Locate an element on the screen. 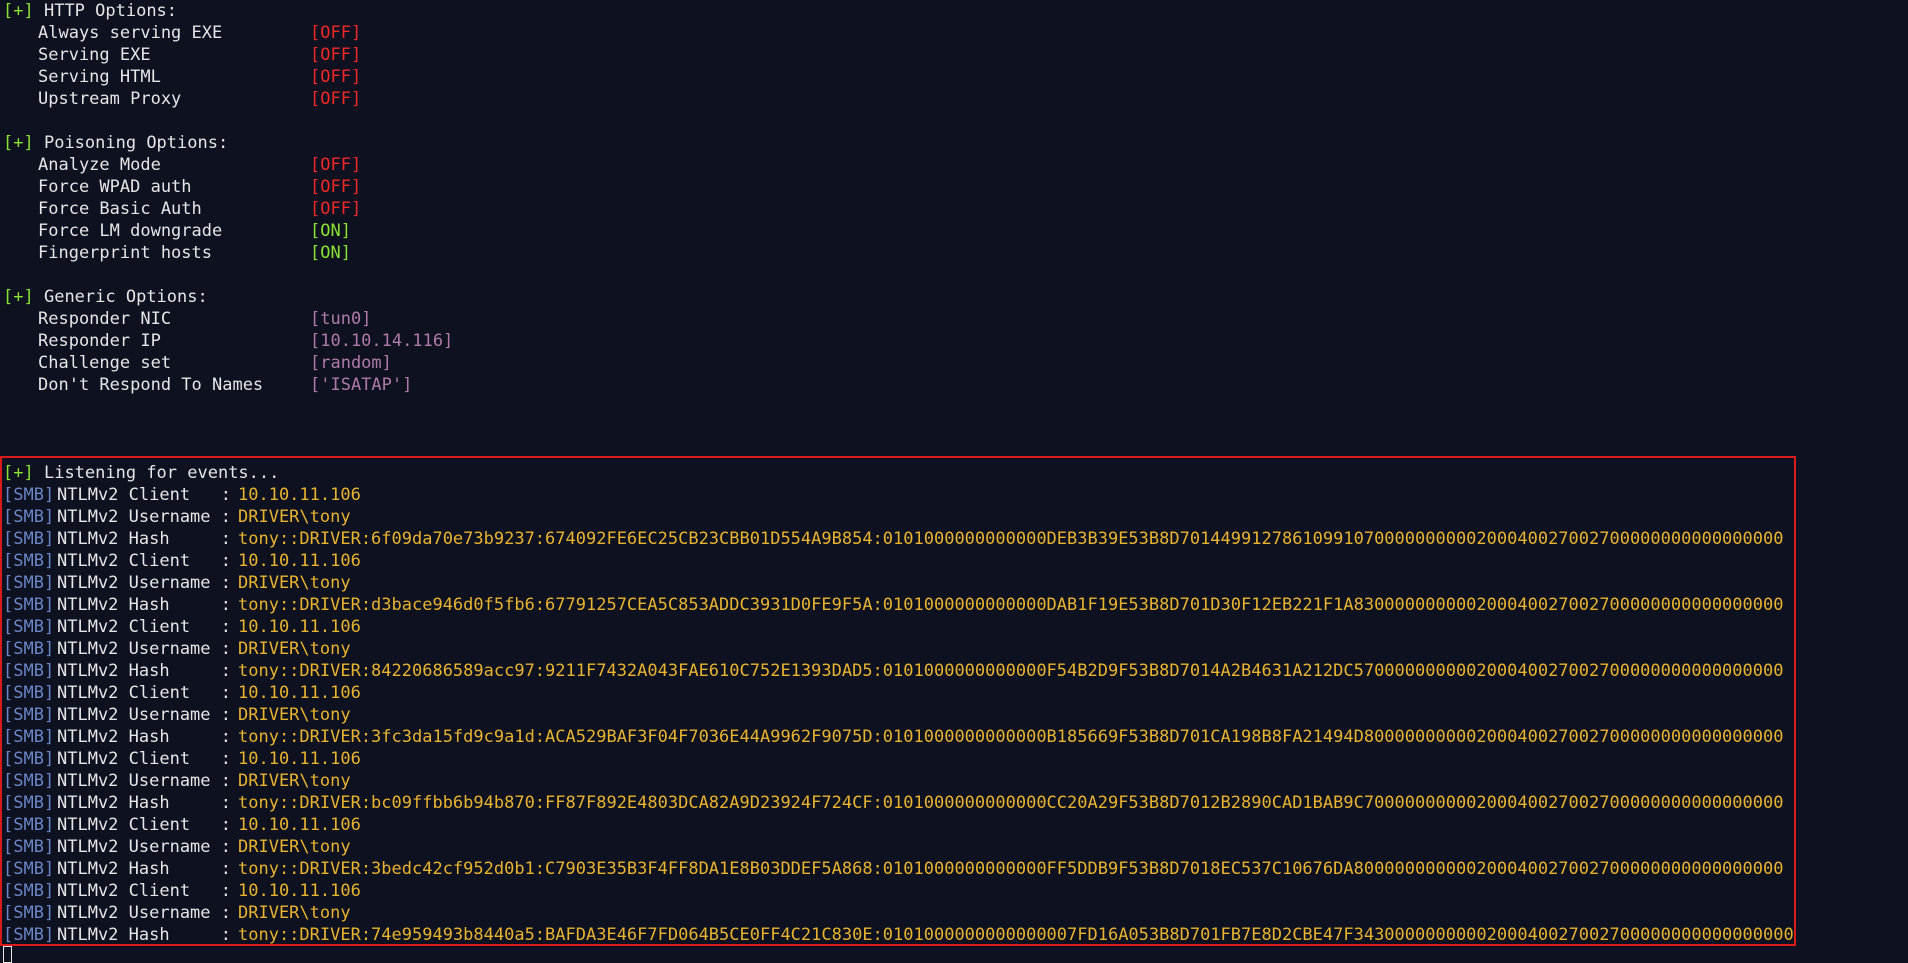  option-name: Serving EXE is located at coordinates (94, 55).